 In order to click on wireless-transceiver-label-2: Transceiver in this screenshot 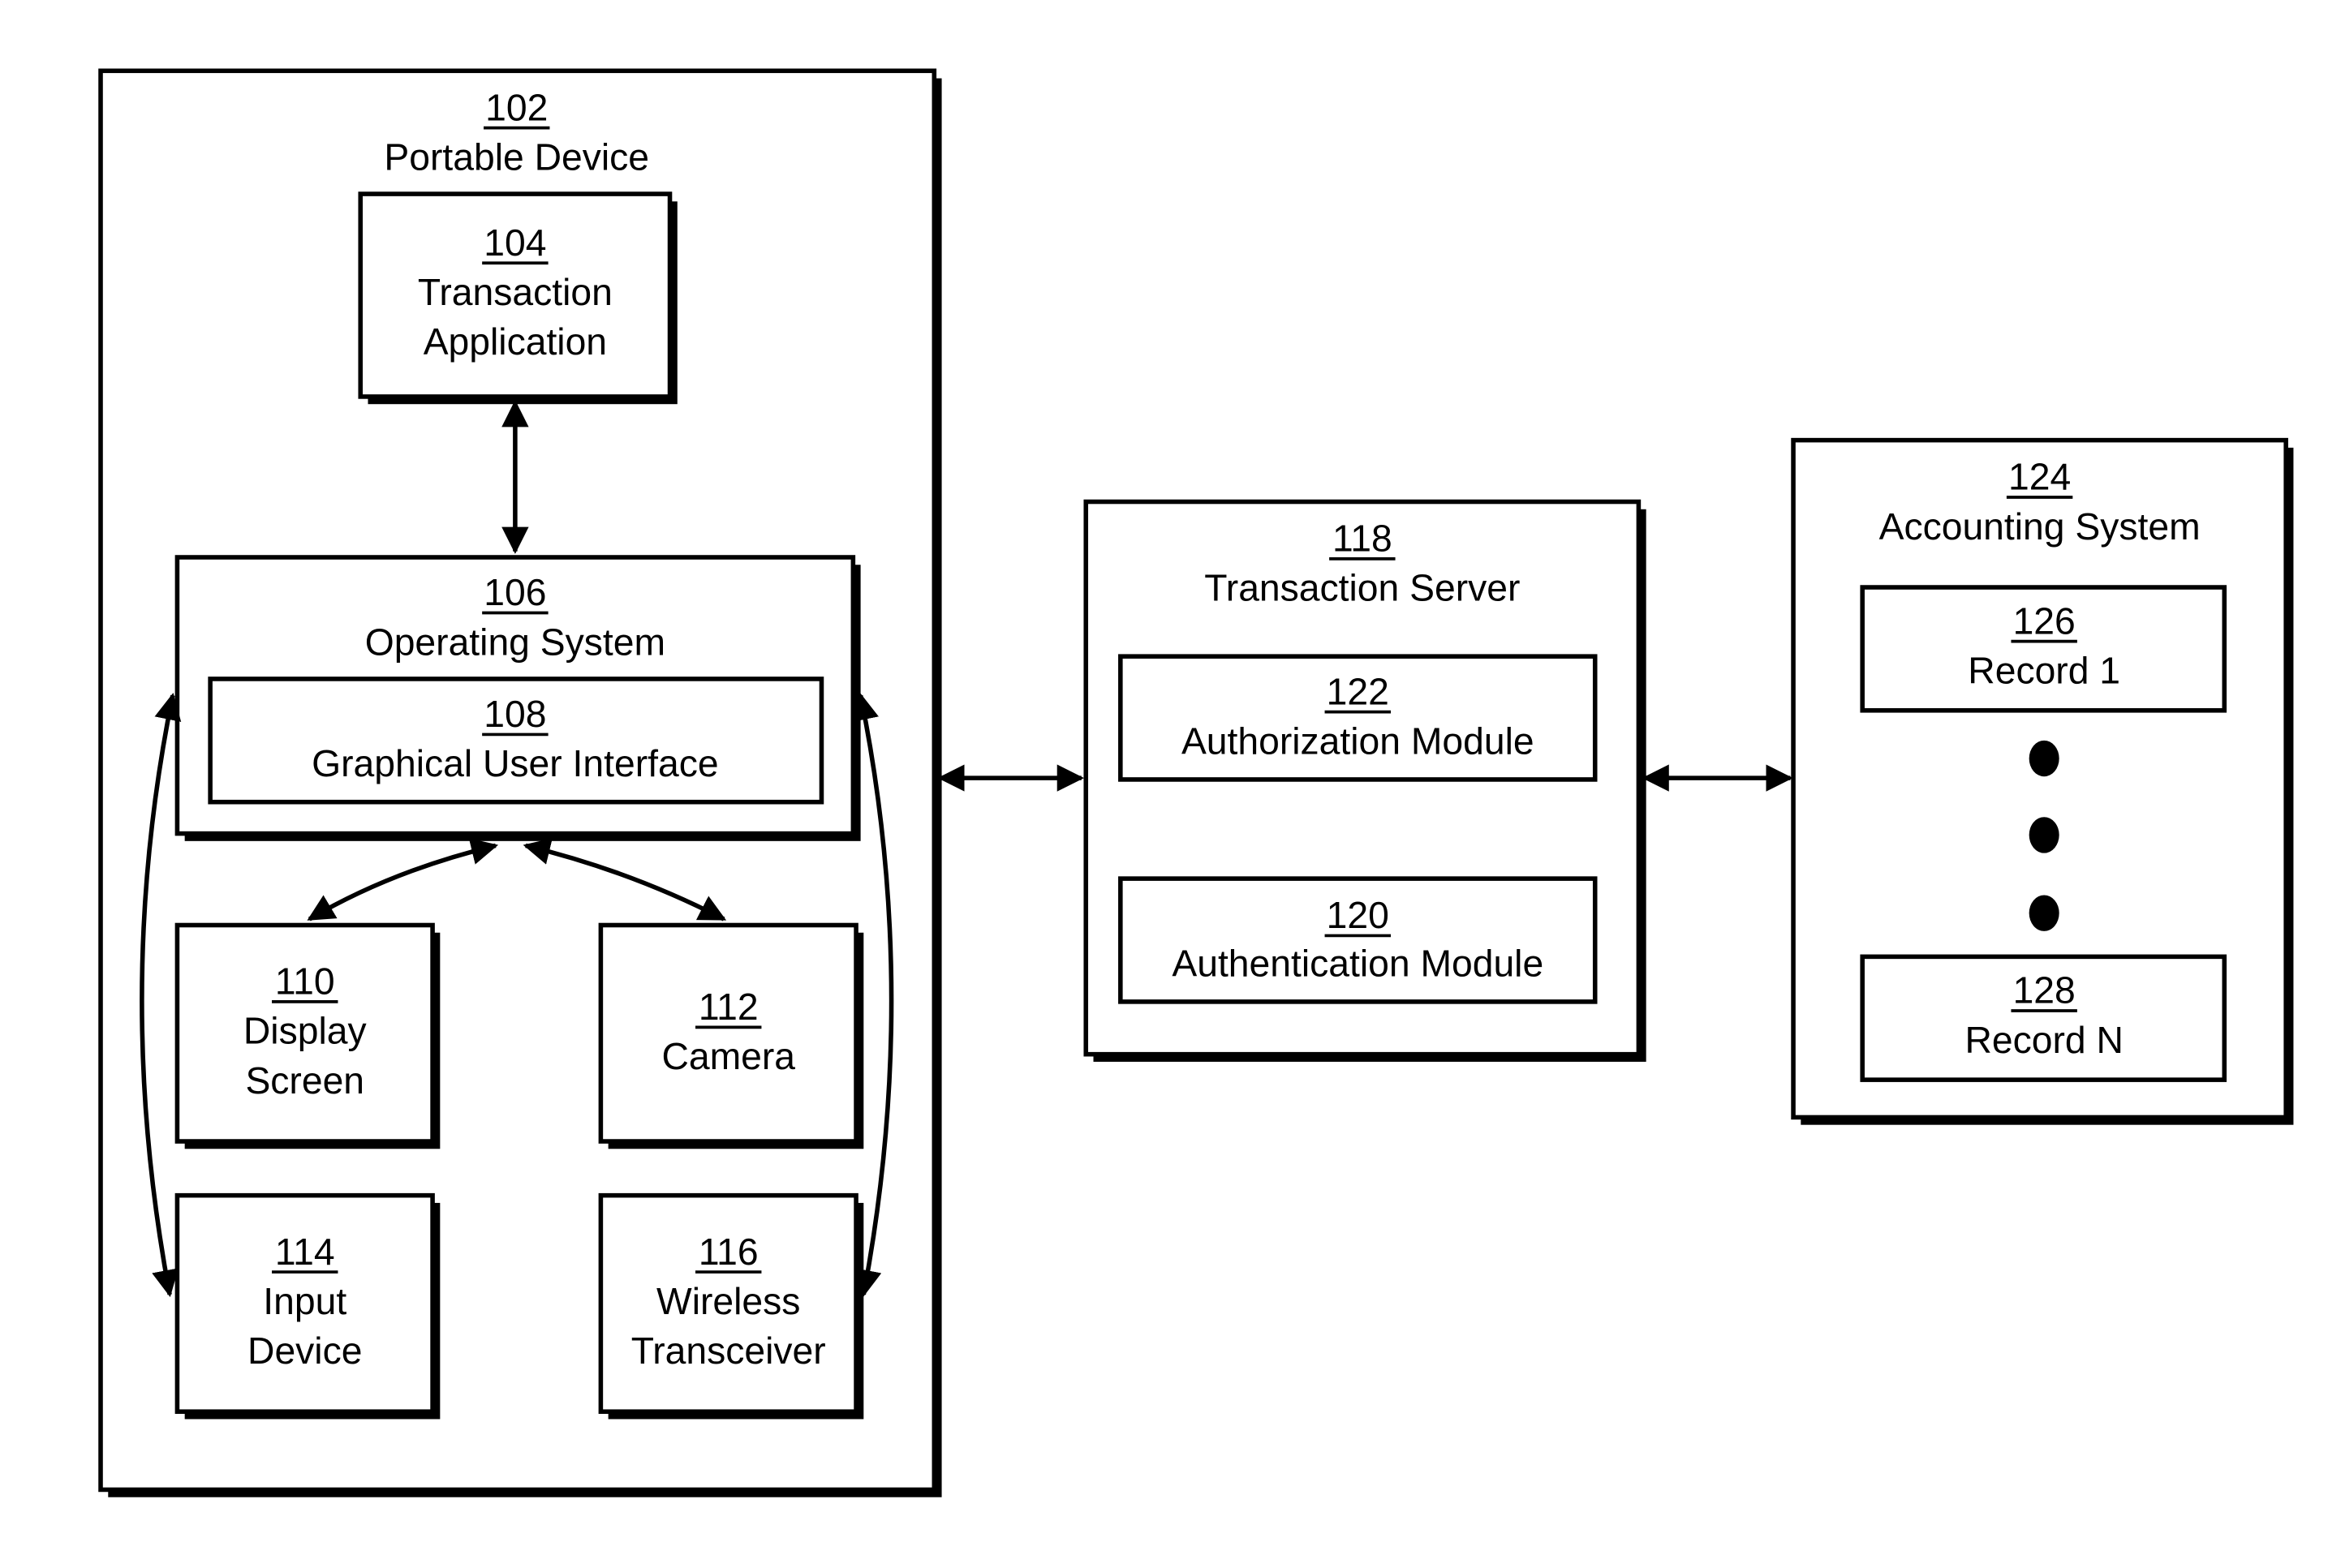, I will do `click(728, 1351)`.